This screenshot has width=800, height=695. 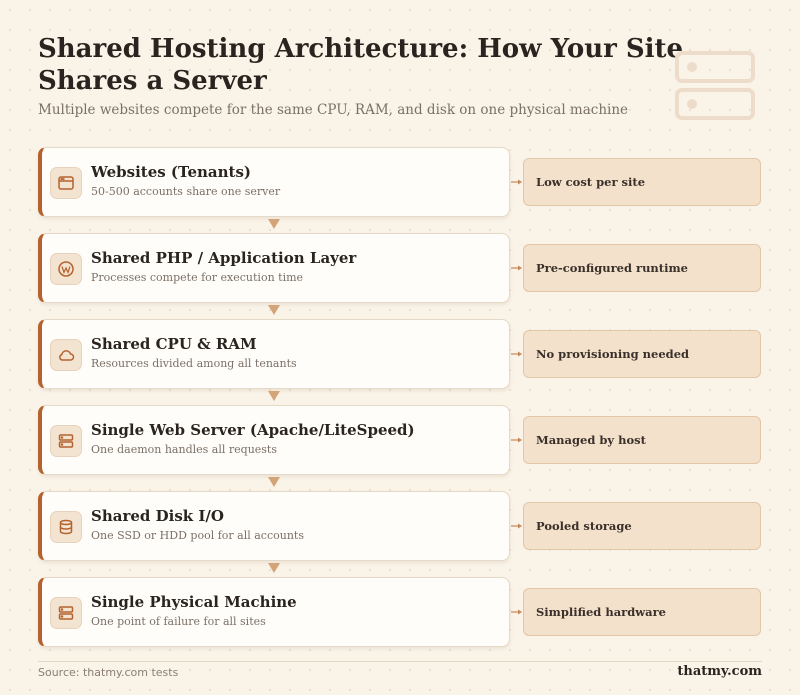 What do you see at coordinates (642, 526) in the screenshot?
I see `layer-note: Pooled storage` at bounding box center [642, 526].